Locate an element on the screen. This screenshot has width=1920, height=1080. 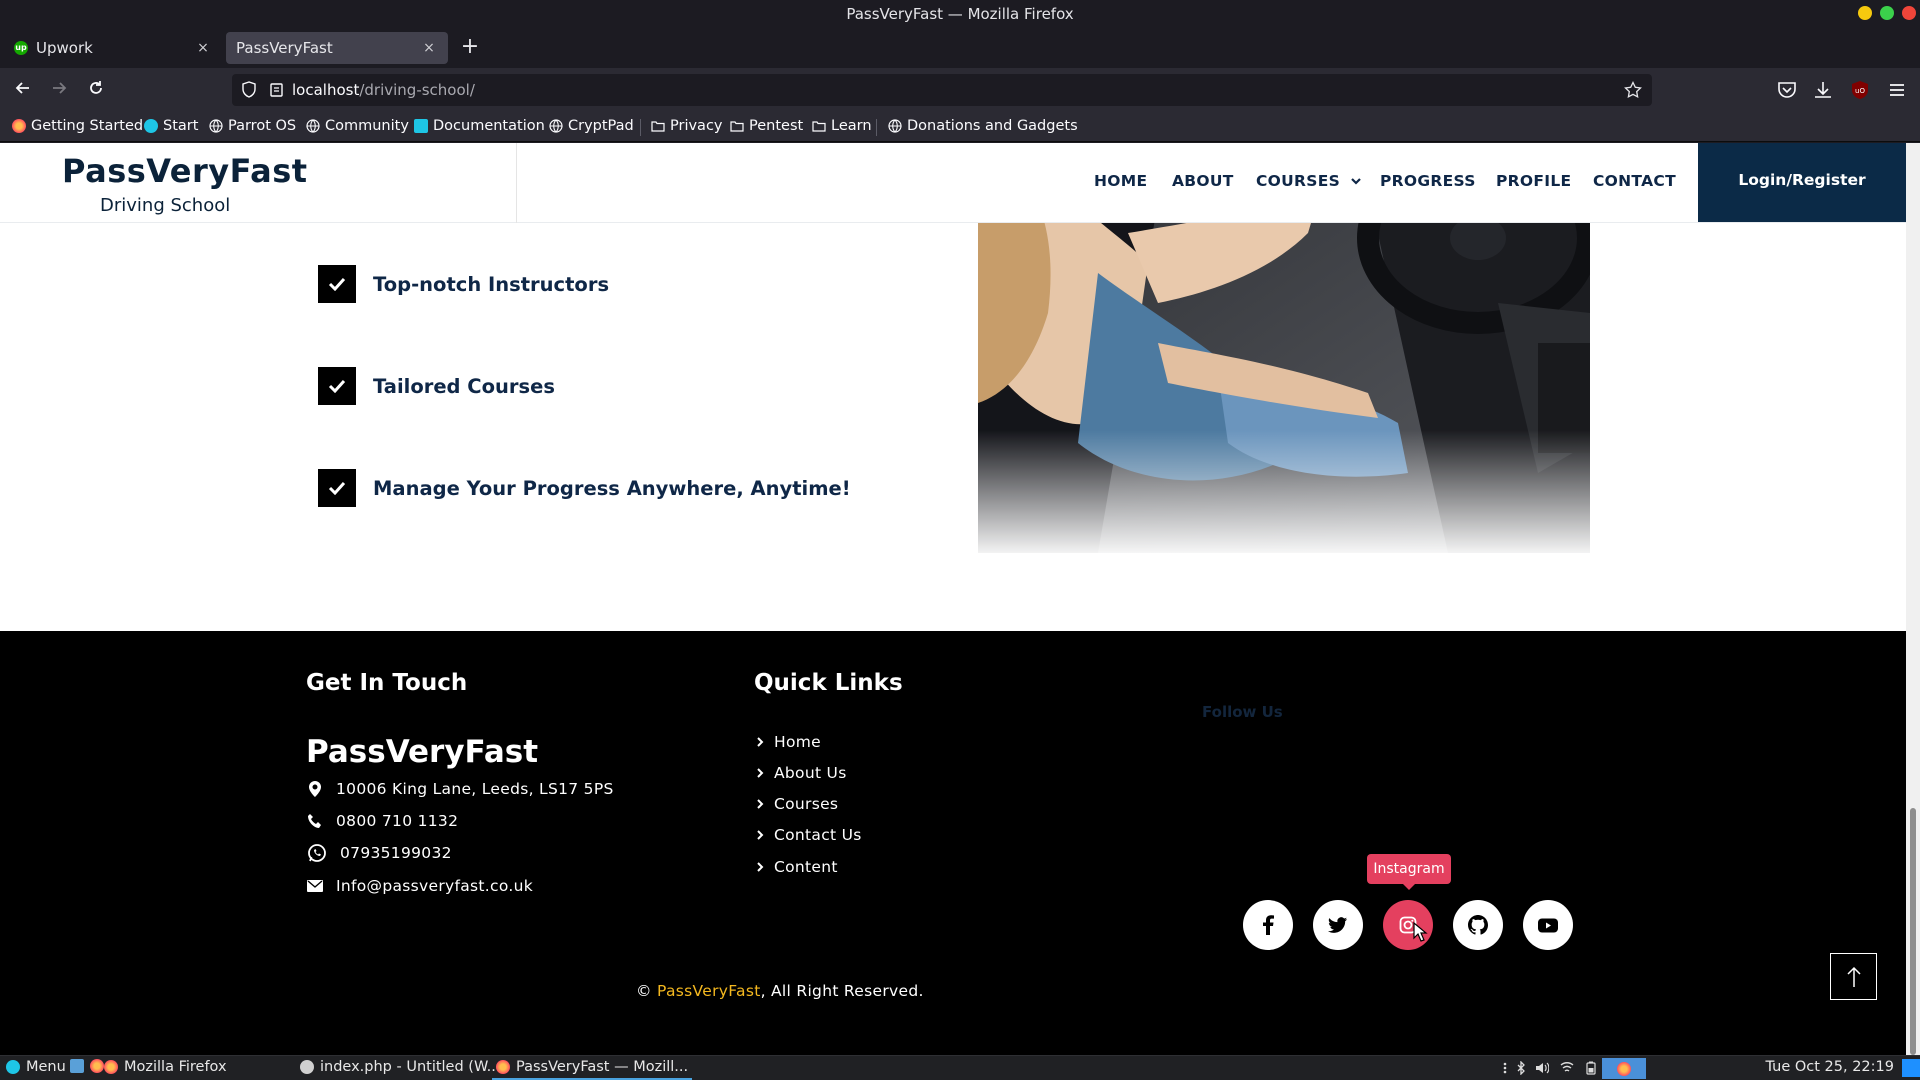
start-menu-button: Menu is located at coordinates (36, 1067).